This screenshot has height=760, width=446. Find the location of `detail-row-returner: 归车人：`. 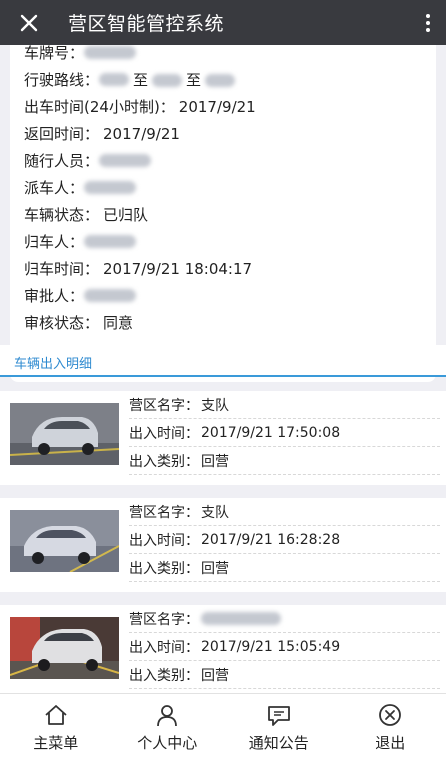

detail-row-returner: 归车人： is located at coordinates (223, 241).